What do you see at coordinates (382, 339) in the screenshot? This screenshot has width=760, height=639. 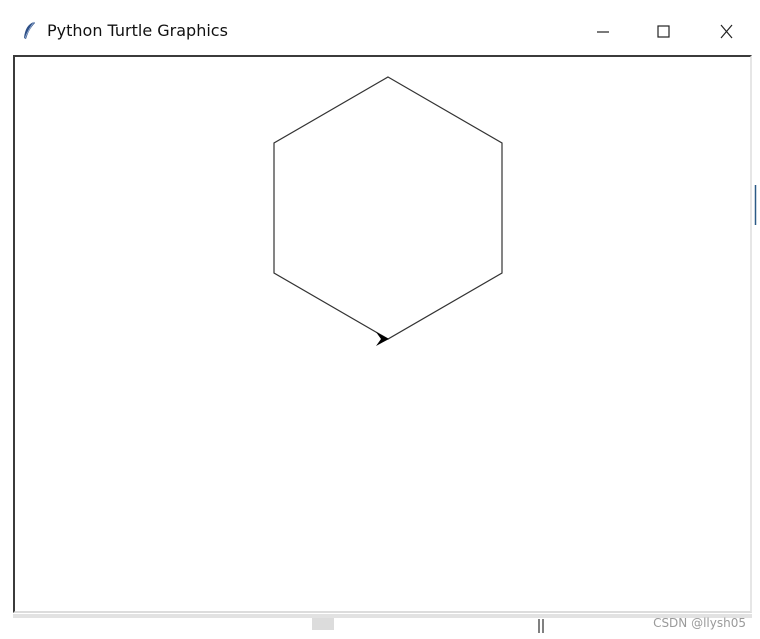 I see `turtle-arrow-icon` at bounding box center [382, 339].